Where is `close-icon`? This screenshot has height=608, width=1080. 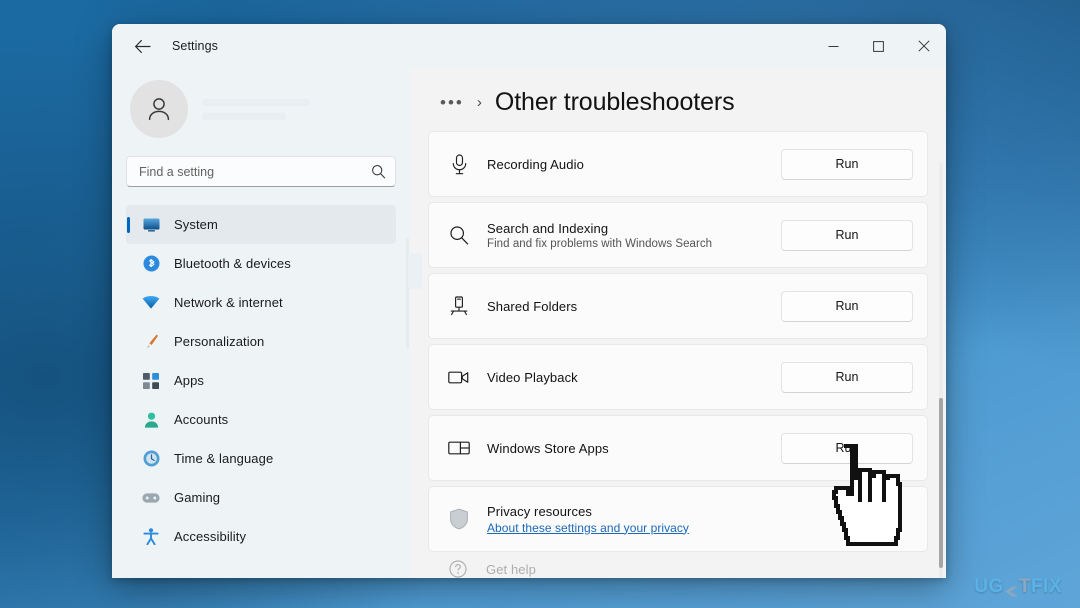
close-icon is located at coordinates (923, 46).